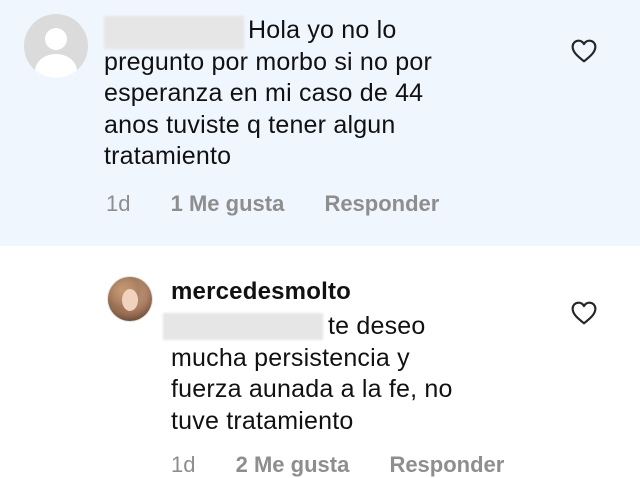  Describe the element at coordinates (268, 61) in the screenshot. I see `comment-line: pregunto por morbo si no por` at that location.